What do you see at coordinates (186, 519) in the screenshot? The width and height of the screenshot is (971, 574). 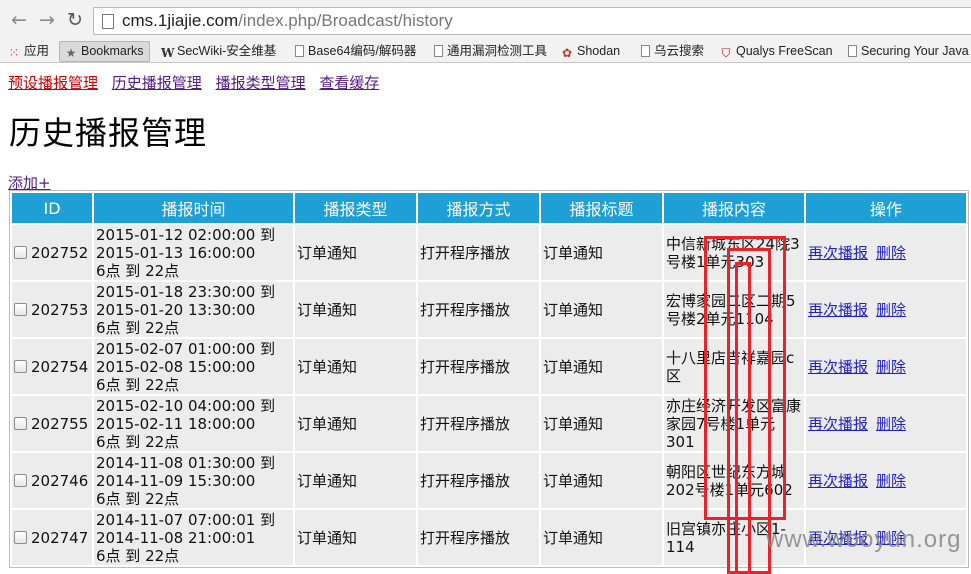 I see `time-start: 2014-11-07 07:00:01 到` at bounding box center [186, 519].